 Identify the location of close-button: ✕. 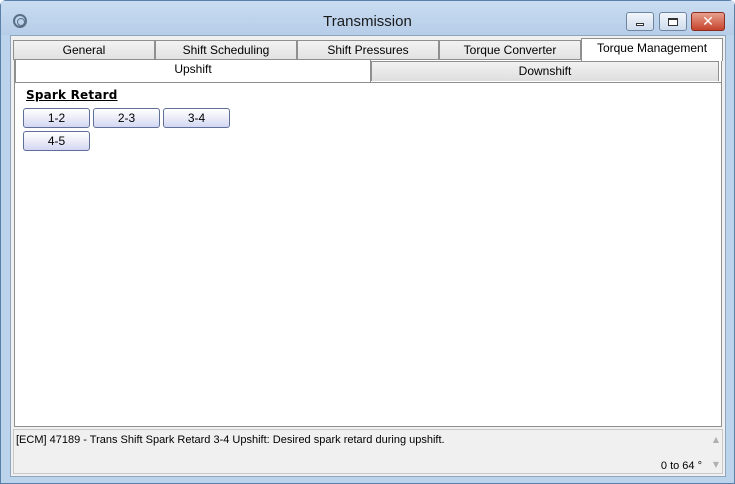
(708, 21).